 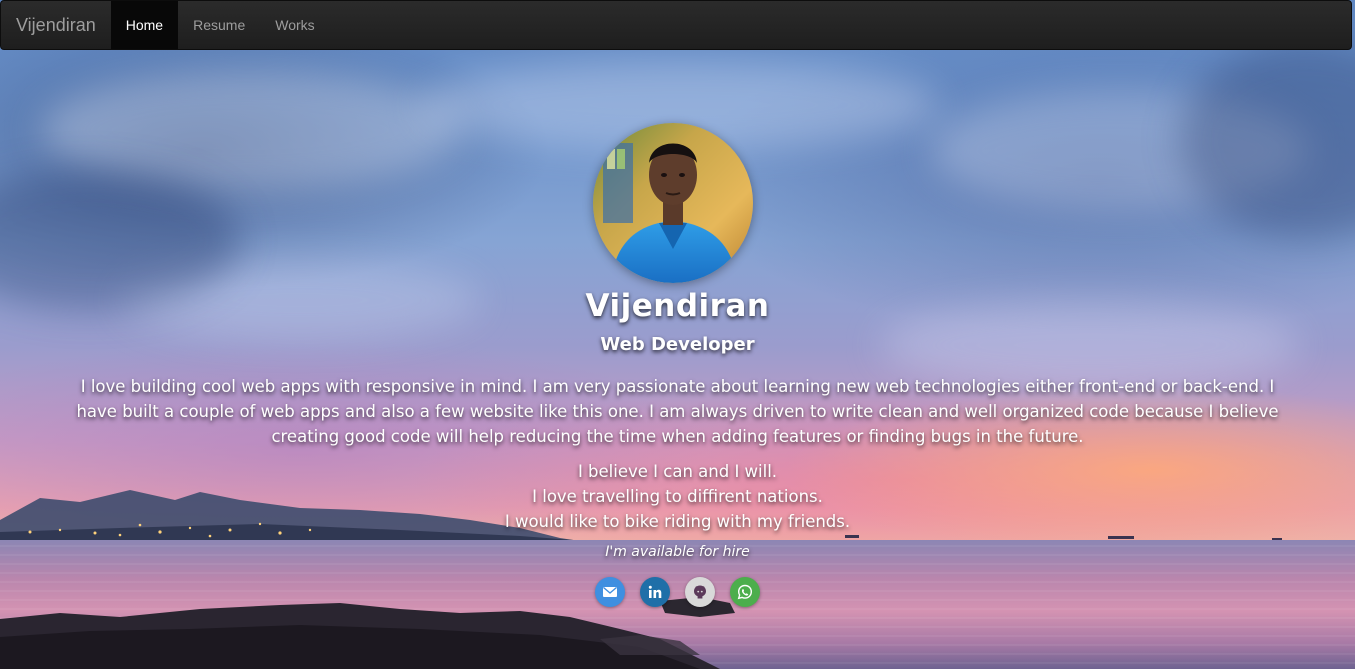 I want to click on email-icon, so click(x=610, y=591).